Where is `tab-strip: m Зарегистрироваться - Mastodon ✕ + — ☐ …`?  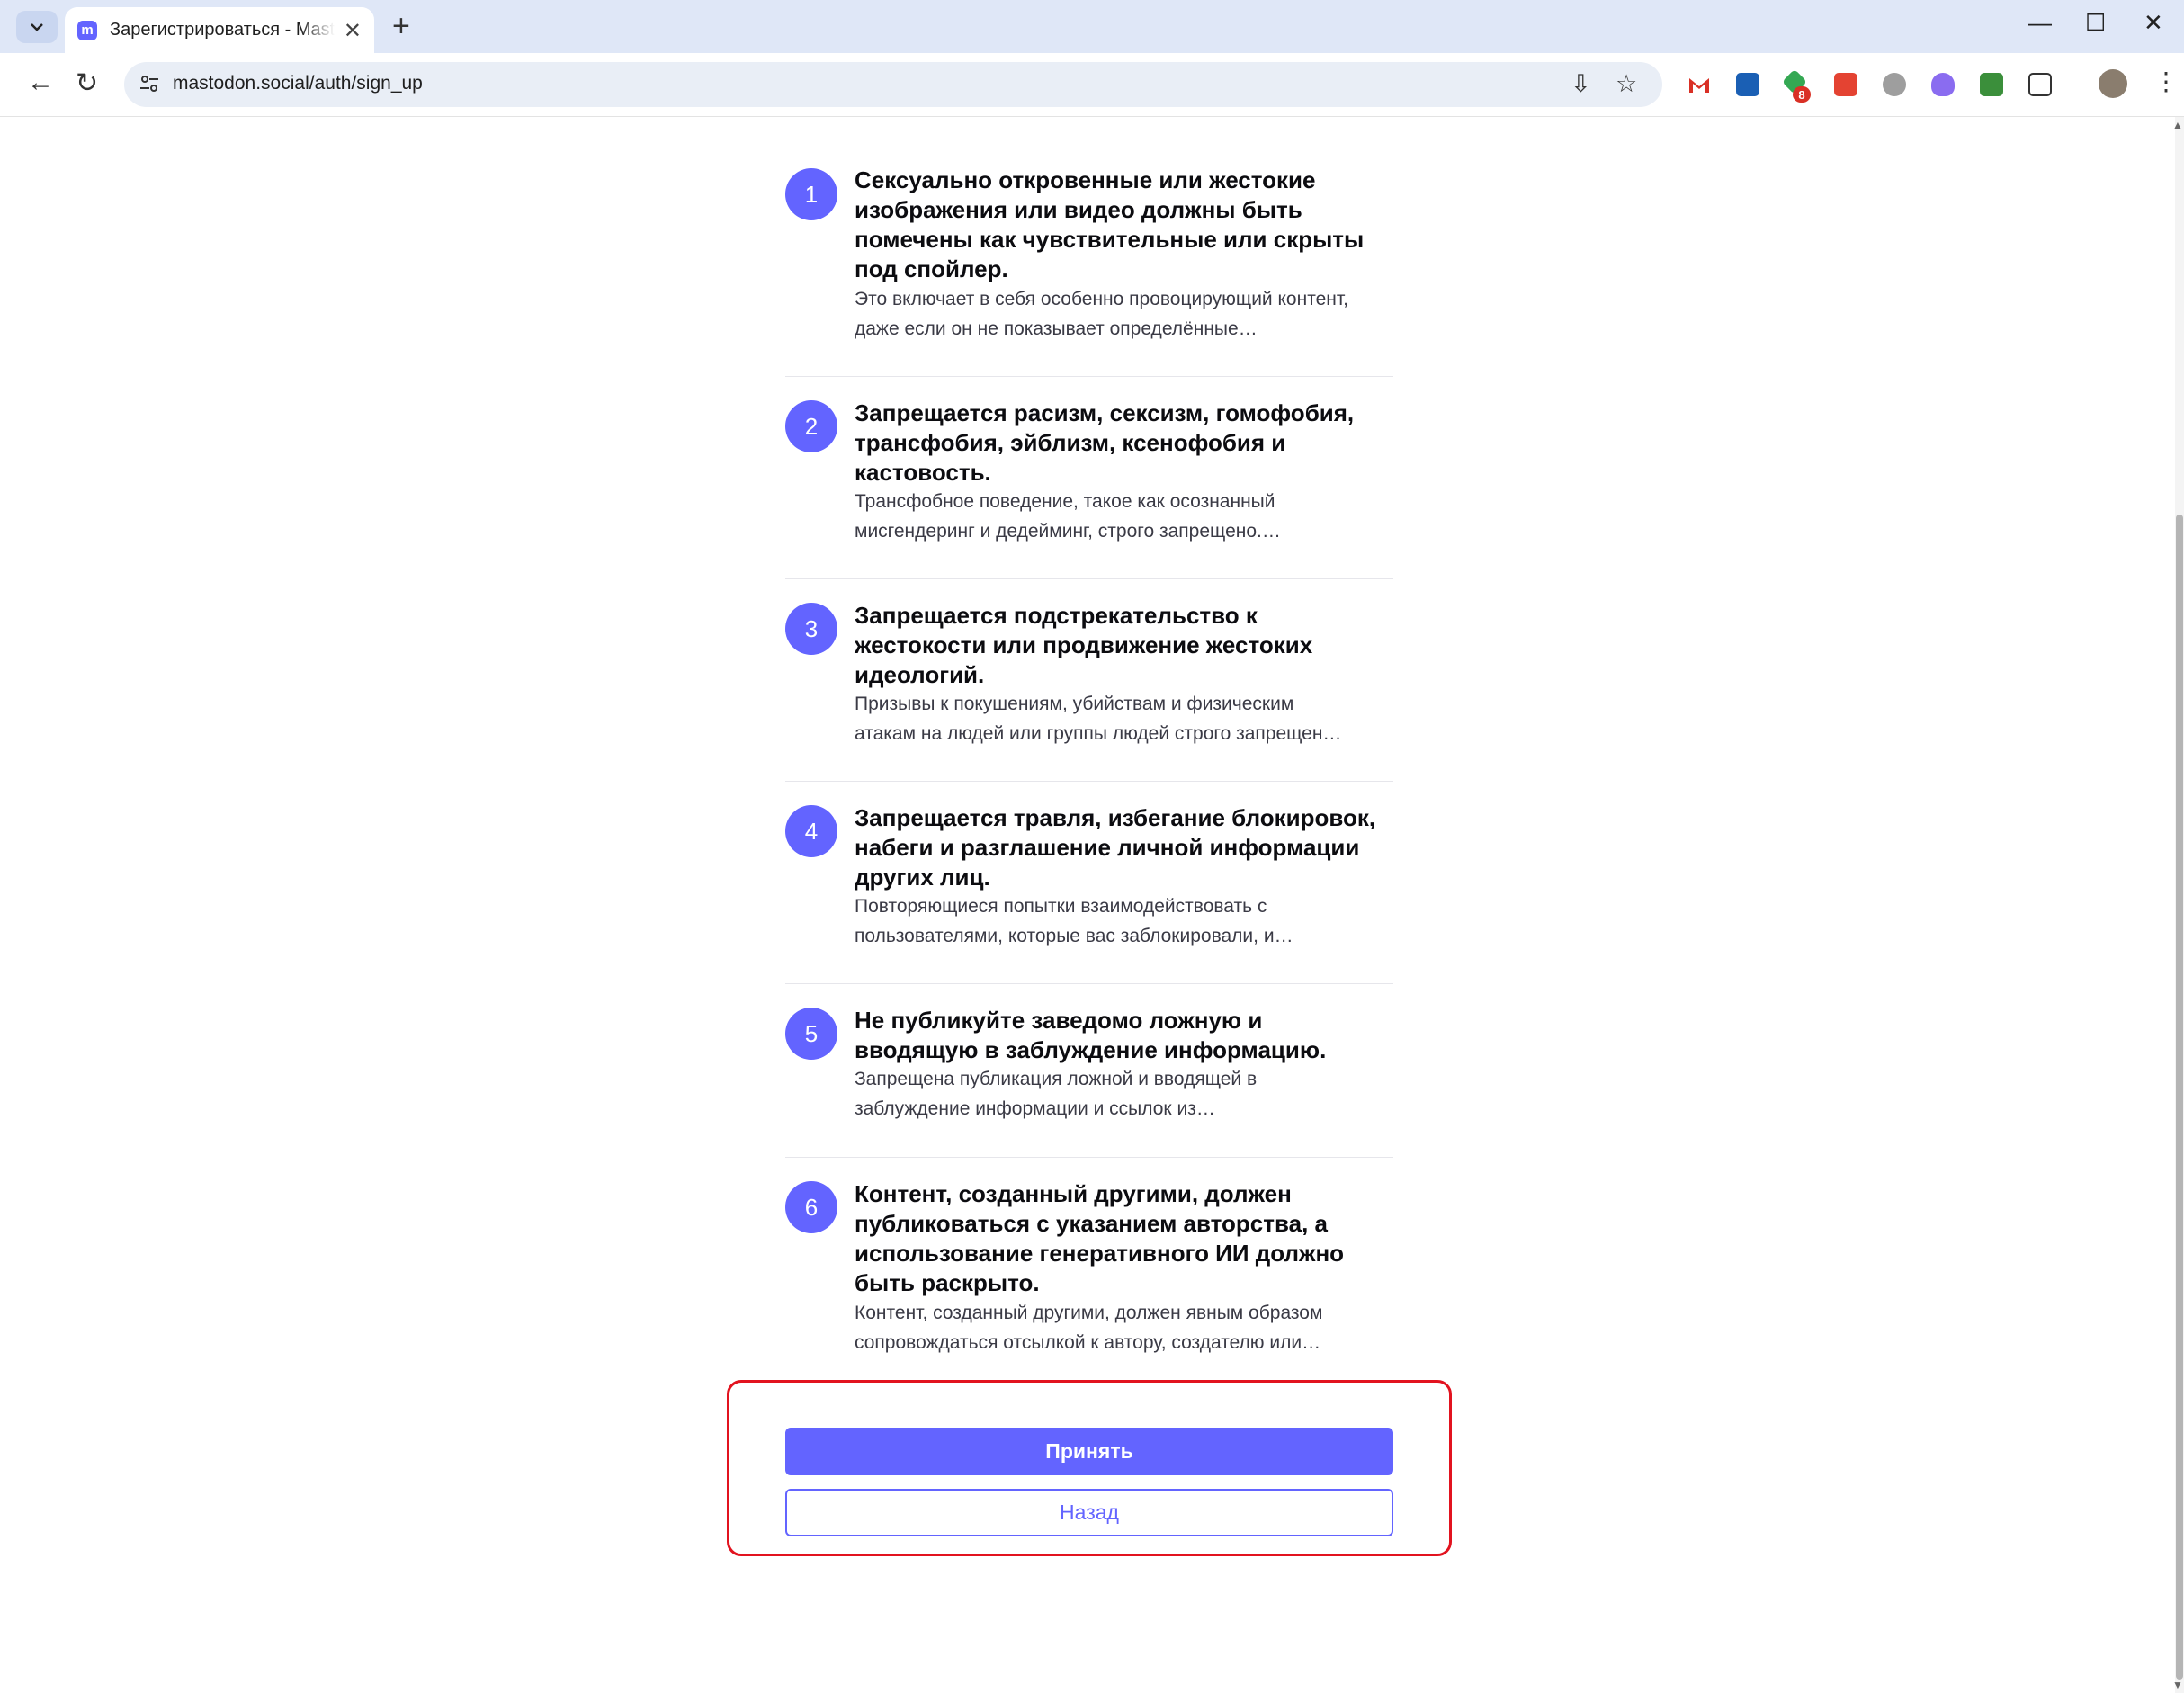
tab-strip: m Зарегистрироваться - Mastodon ✕ + — ☐ … is located at coordinates (1092, 26).